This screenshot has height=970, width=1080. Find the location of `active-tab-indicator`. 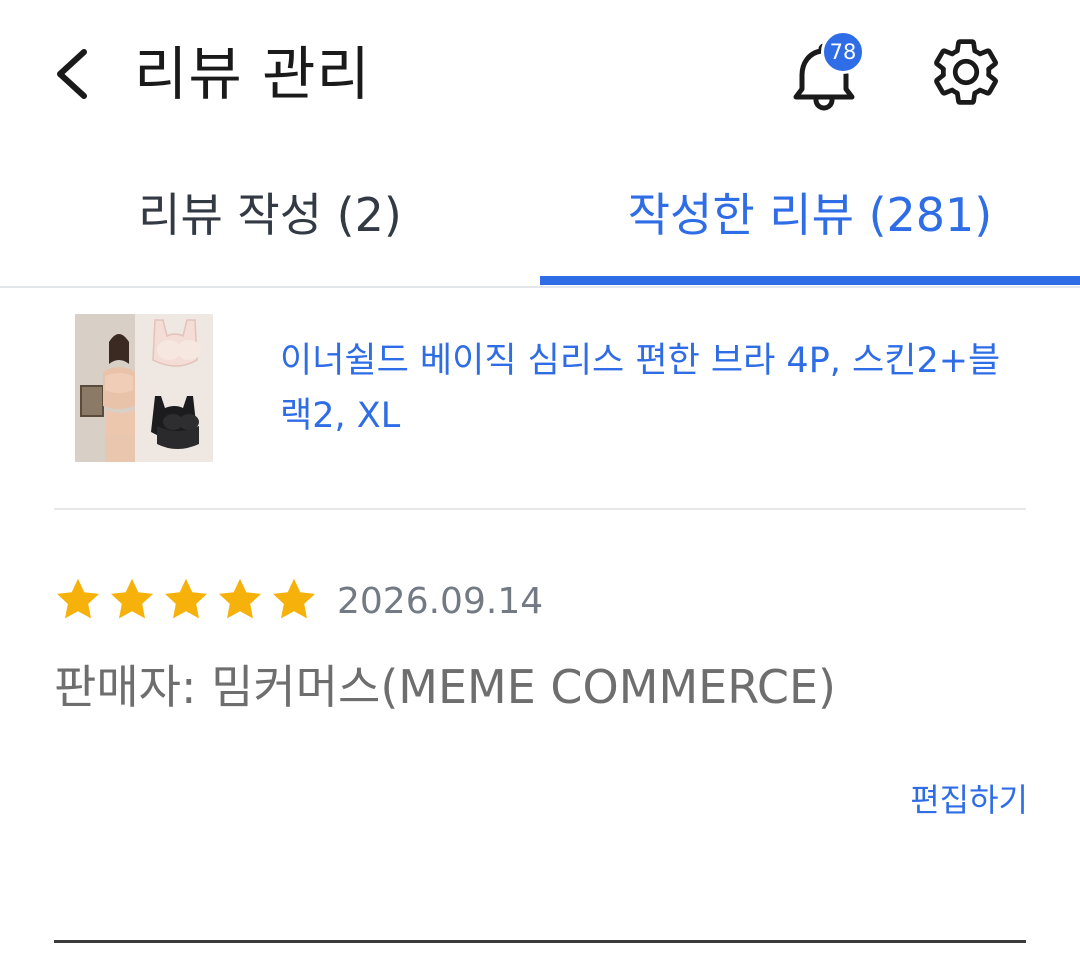

active-tab-indicator is located at coordinates (810, 280).